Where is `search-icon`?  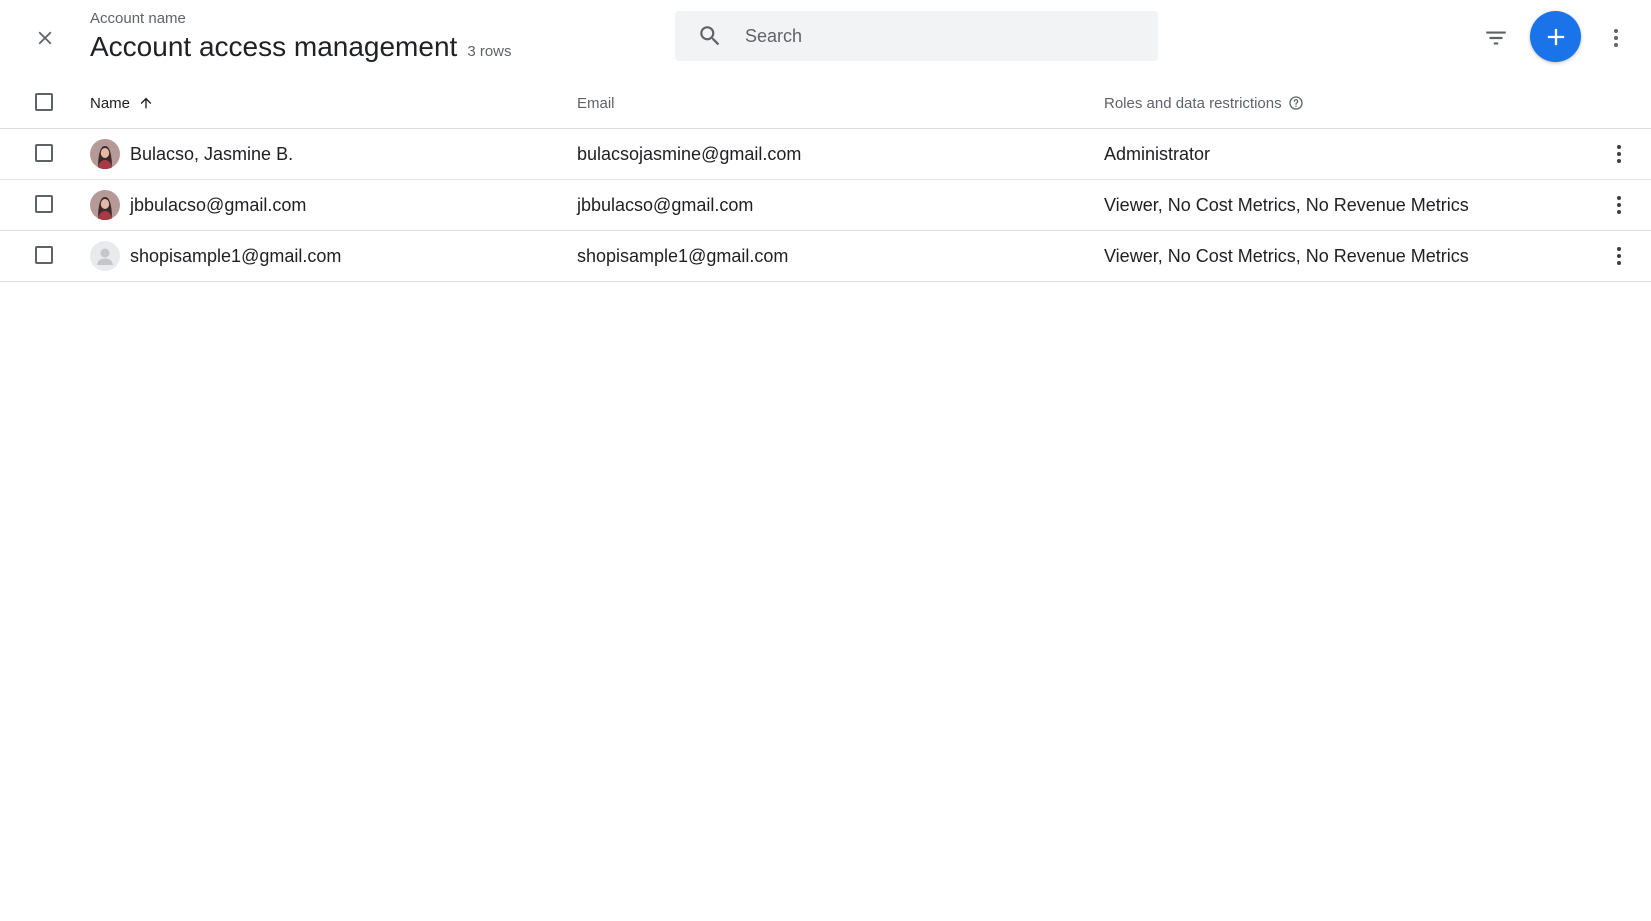
search-icon is located at coordinates (710, 36).